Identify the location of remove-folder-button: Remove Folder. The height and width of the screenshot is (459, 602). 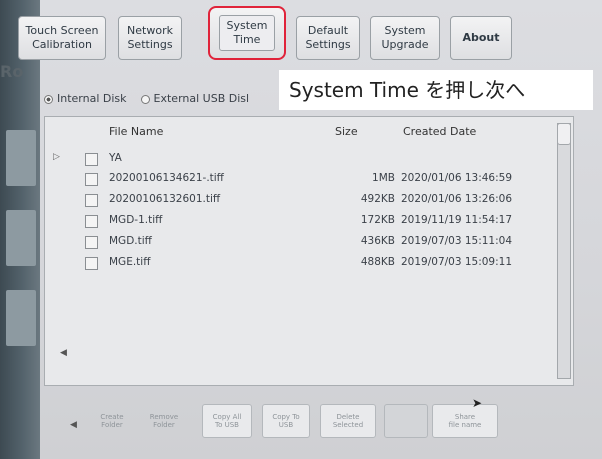
(164, 421).